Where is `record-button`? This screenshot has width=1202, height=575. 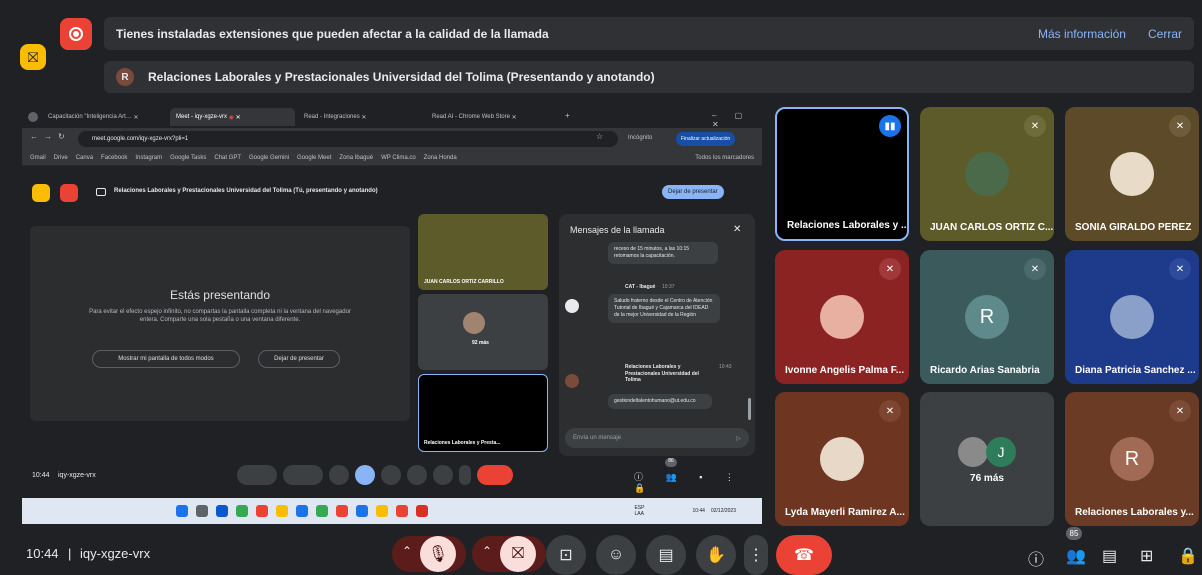
record-button is located at coordinates (76, 34).